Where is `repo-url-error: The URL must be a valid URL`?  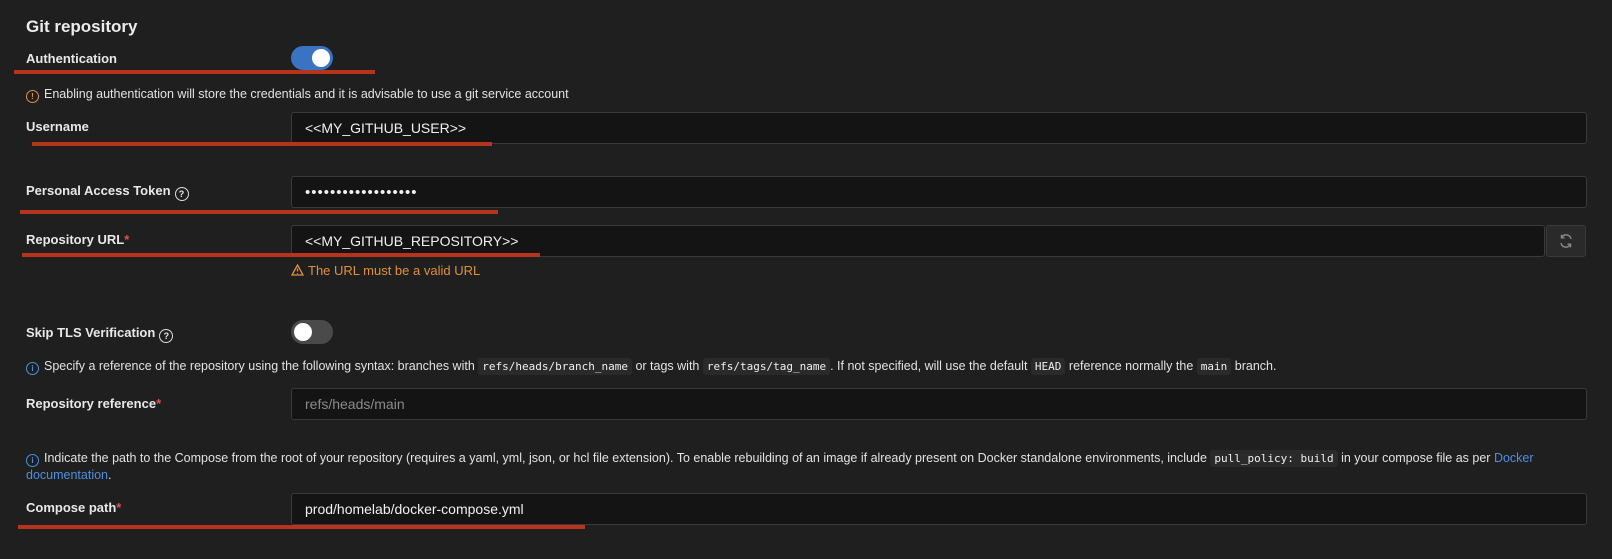
repo-url-error: The URL must be a valid URL is located at coordinates (385, 270).